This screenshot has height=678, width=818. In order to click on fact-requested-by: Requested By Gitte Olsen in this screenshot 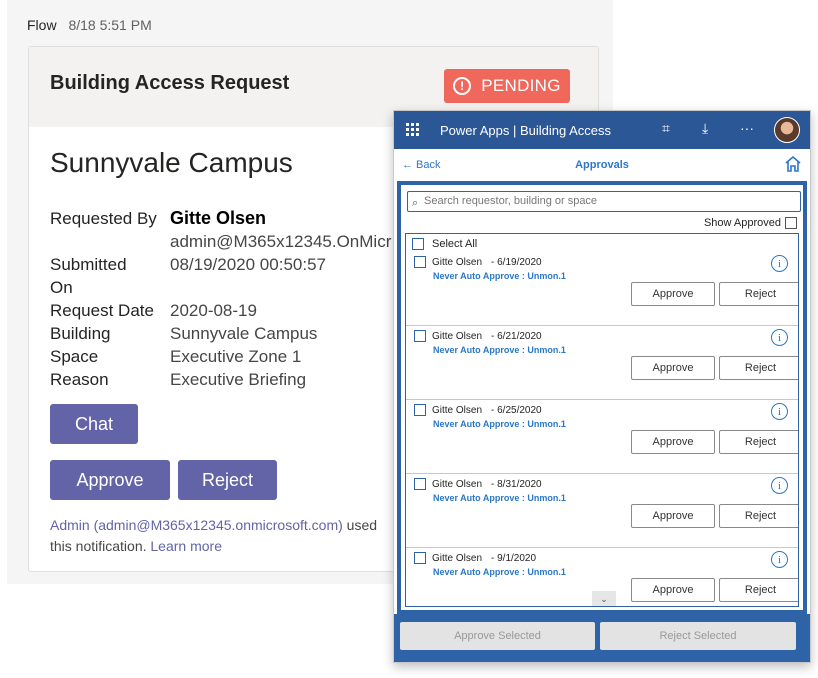, I will do `click(220, 218)`.